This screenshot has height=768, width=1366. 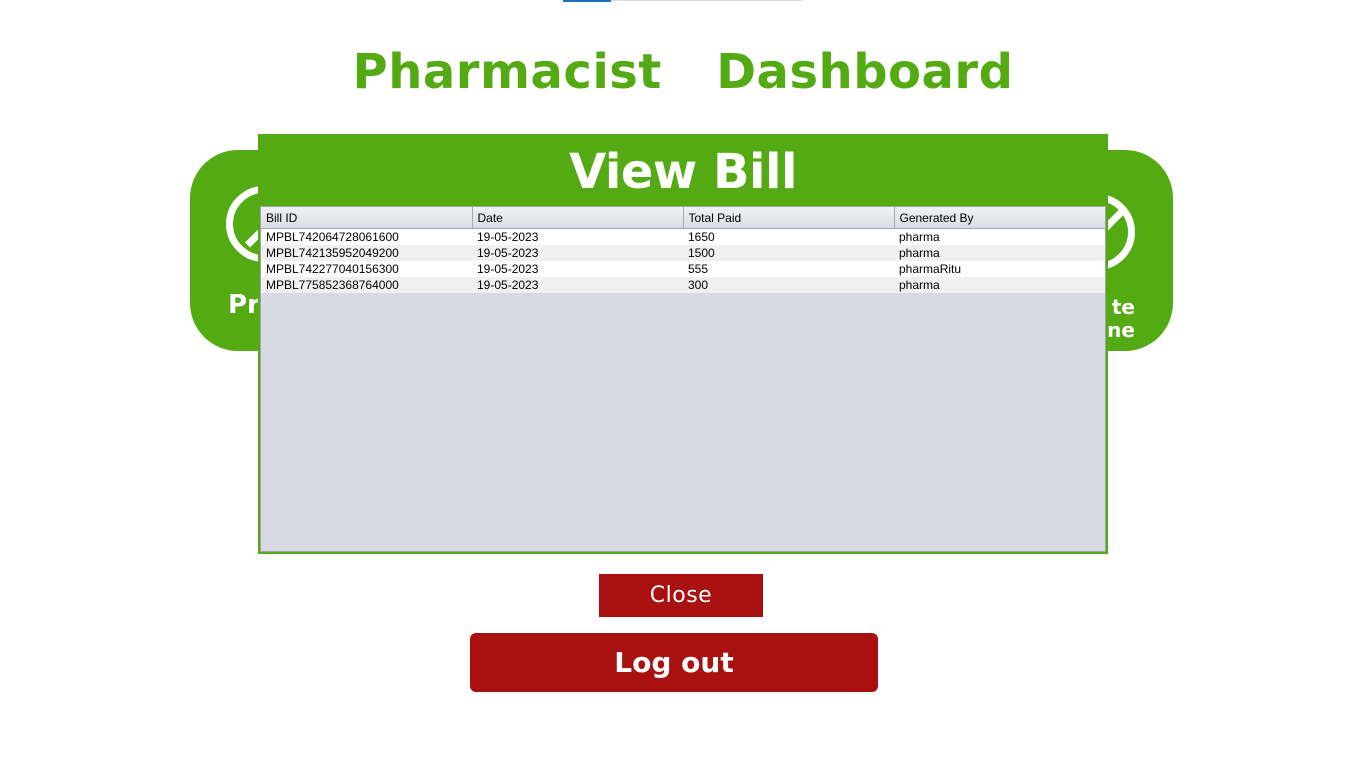 I want to click on cell-total-paid: 1500, so click(x=788, y=253).